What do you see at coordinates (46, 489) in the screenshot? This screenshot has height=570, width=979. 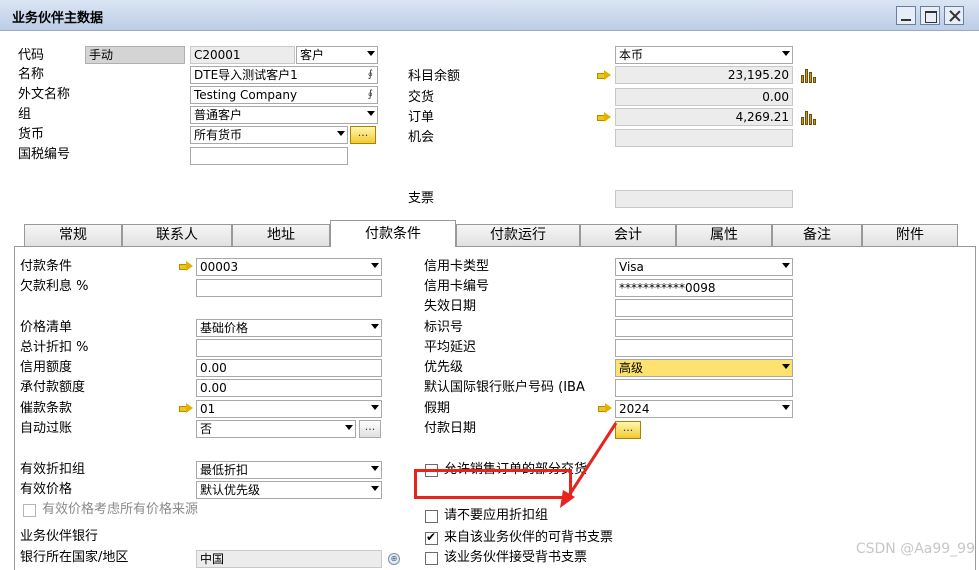 I see `effective-price-label: 有效价格` at bounding box center [46, 489].